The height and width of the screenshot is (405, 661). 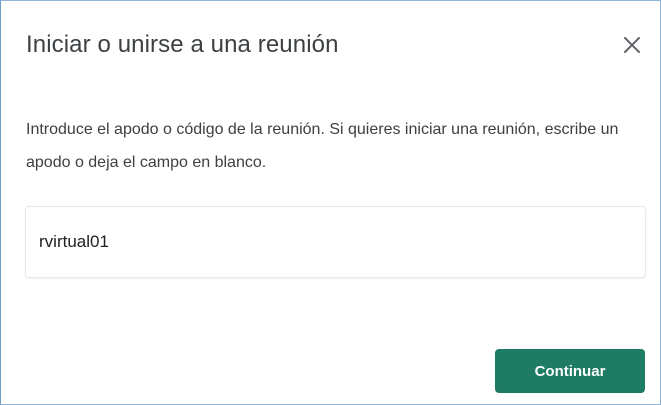 I want to click on close-button, so click(x=632, y=45).